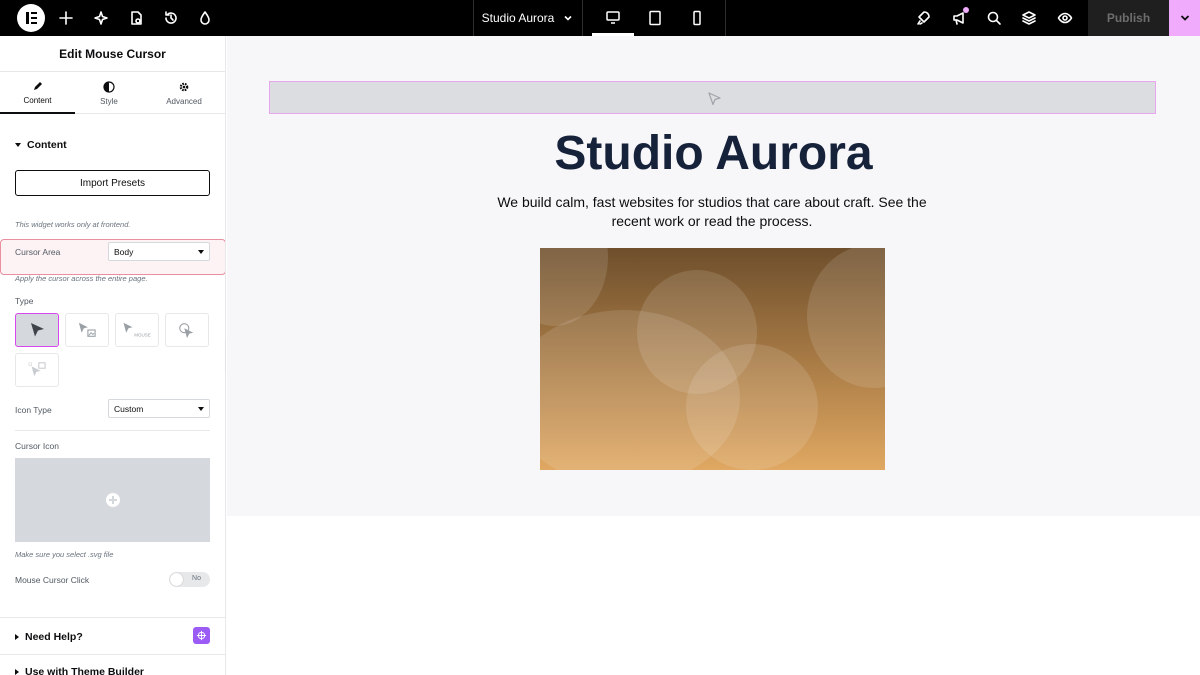 The width and height of the screenshot is (1200, 675). I want to click on cursor-arrow-icon, so click(714, 99).